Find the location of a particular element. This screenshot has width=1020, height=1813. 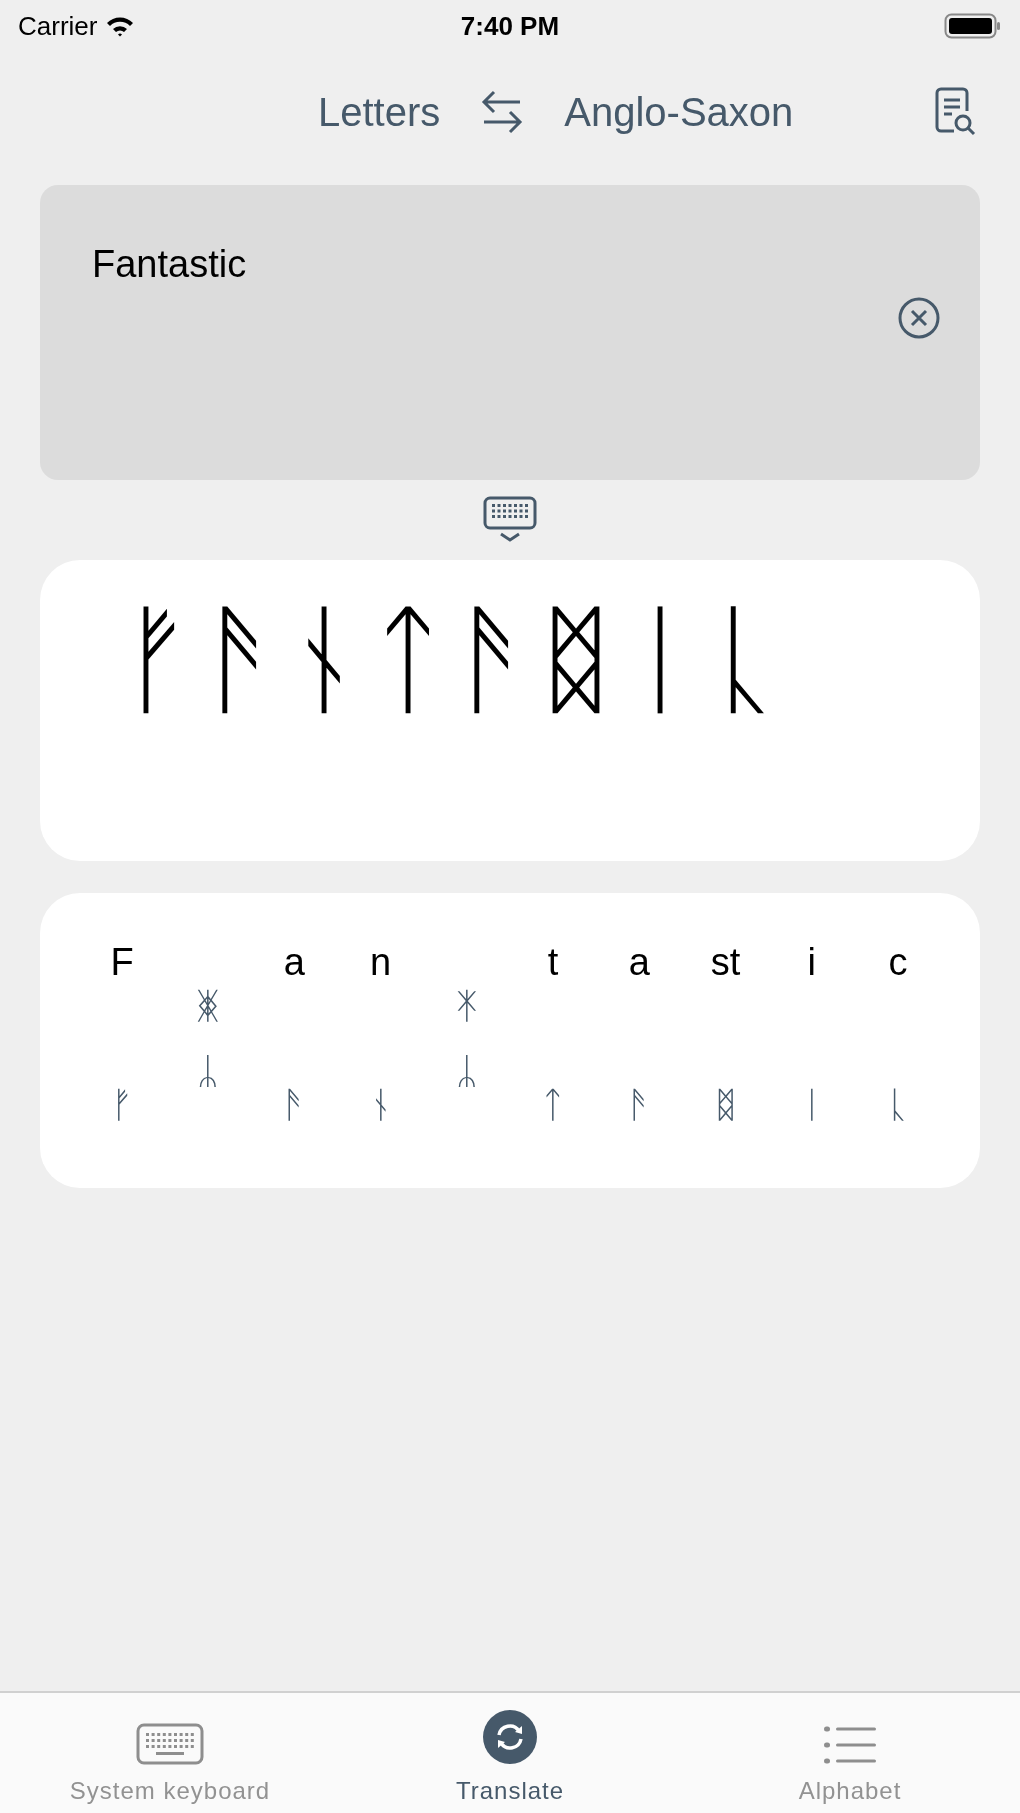

wifi-icon is located at coordinates (120, 26).